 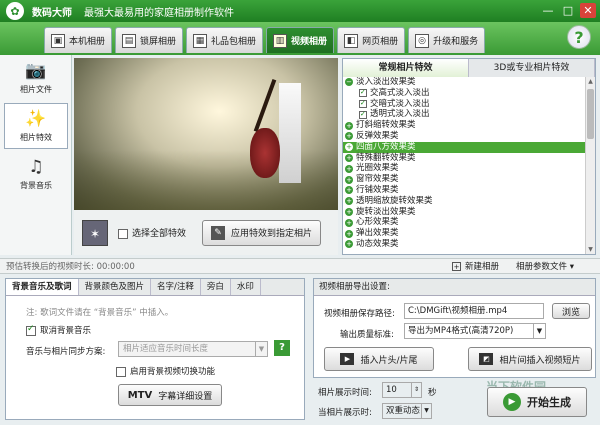 What do you see at coordinates (464, 147) in the screenshot?
I see `effect-group: + 四面八方效果类` at bounding box center [464, 147].